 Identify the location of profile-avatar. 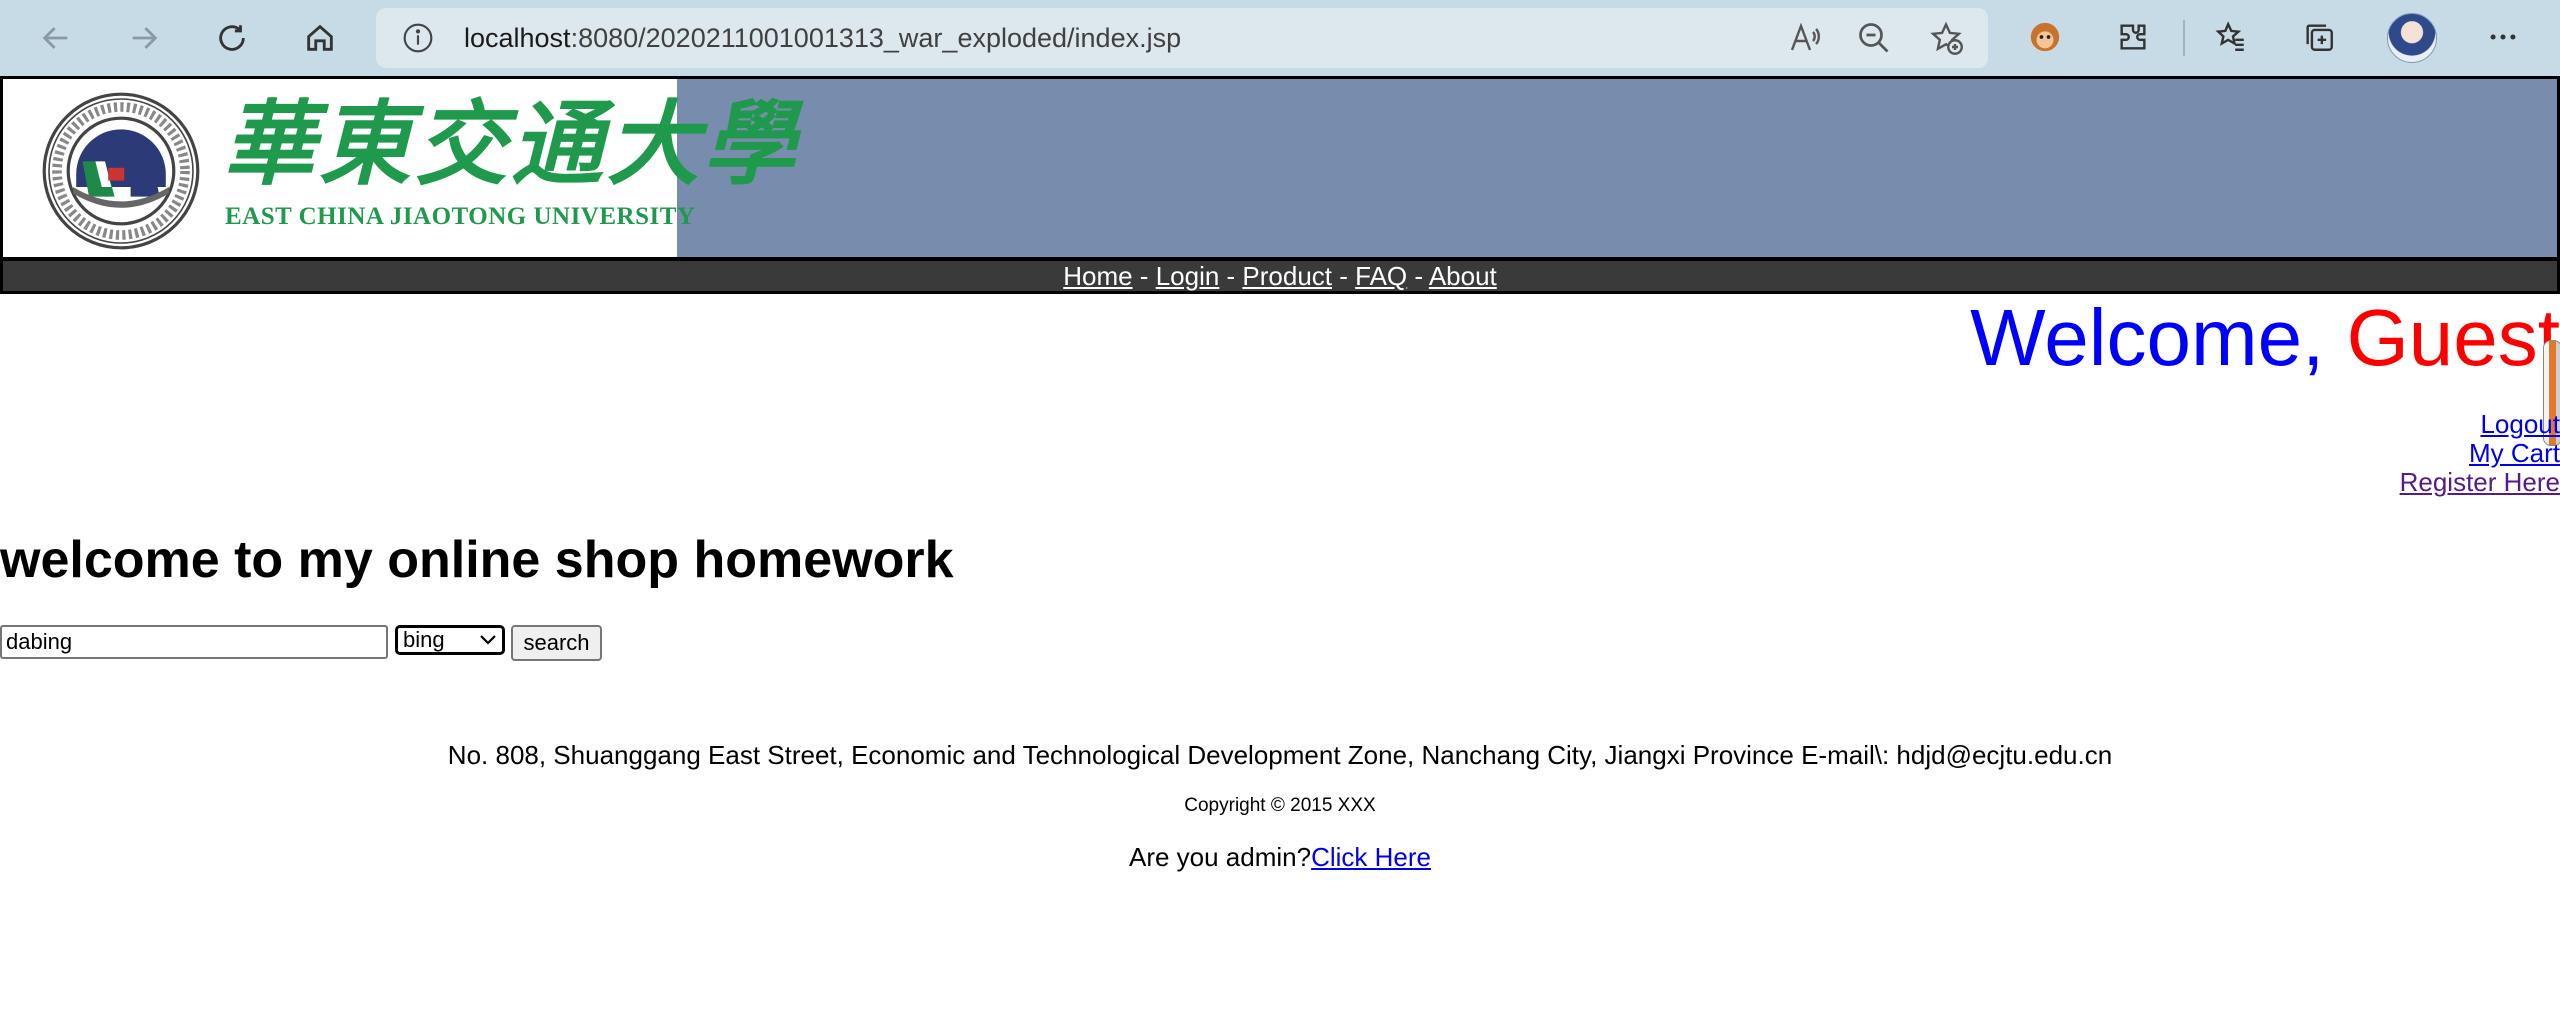
(2412, 38).